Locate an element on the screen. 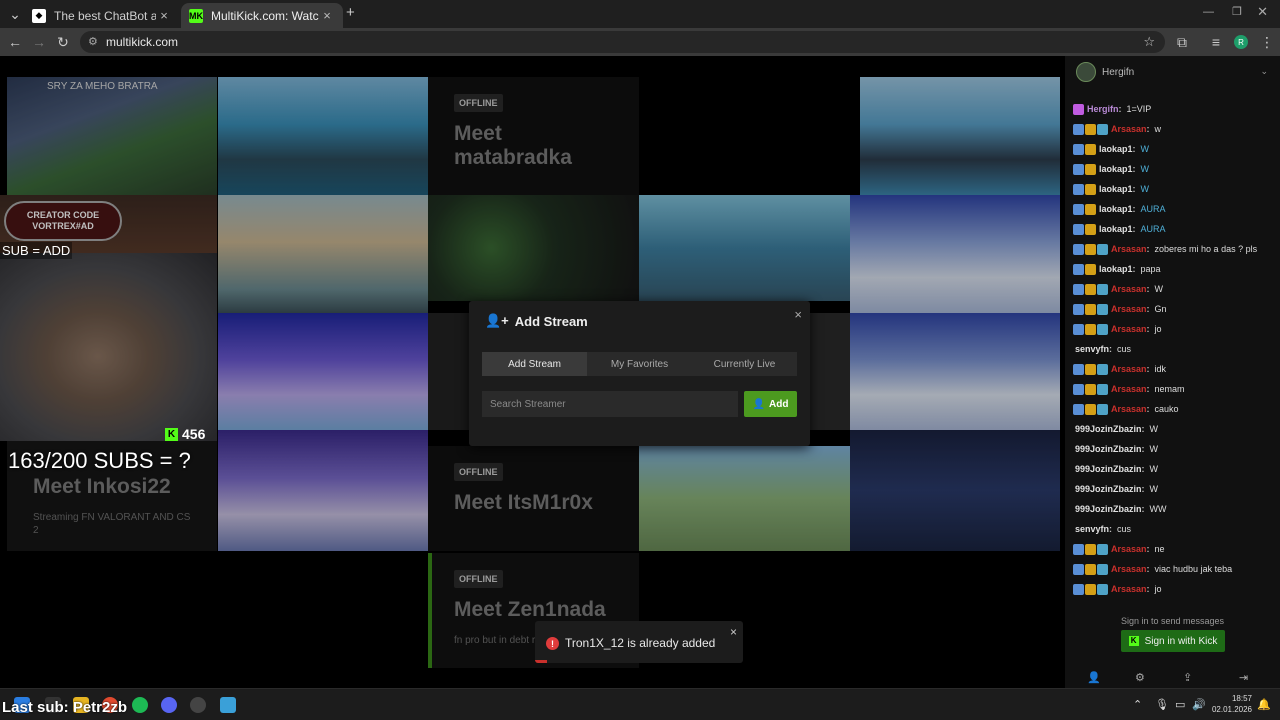 This screenshot has width=1280, height=720. system-clock: 18:57 02.01.2026 is located at coordinates (1232, 704).